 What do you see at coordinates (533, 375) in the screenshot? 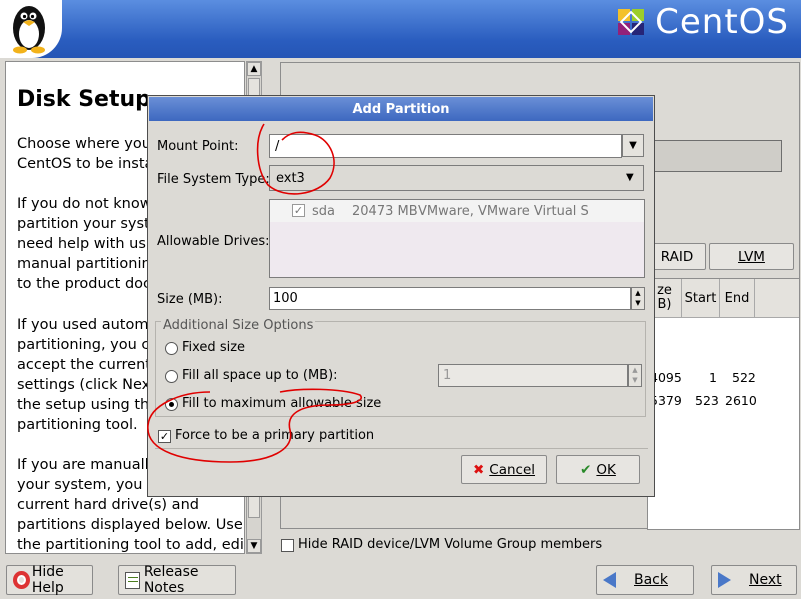
I see `fill-upto-input: 1` at bounding box center [533, 375].